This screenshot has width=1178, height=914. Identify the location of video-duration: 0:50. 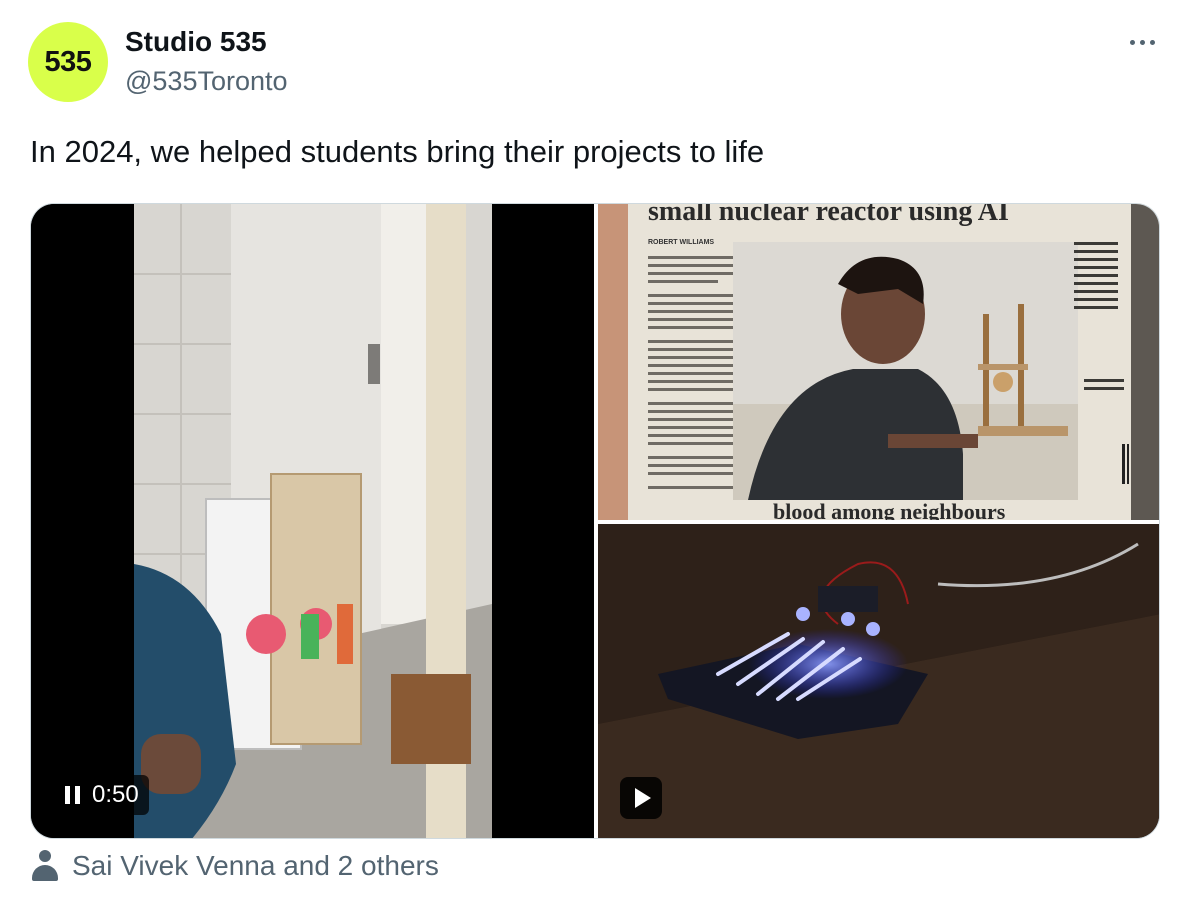
(115, 794).